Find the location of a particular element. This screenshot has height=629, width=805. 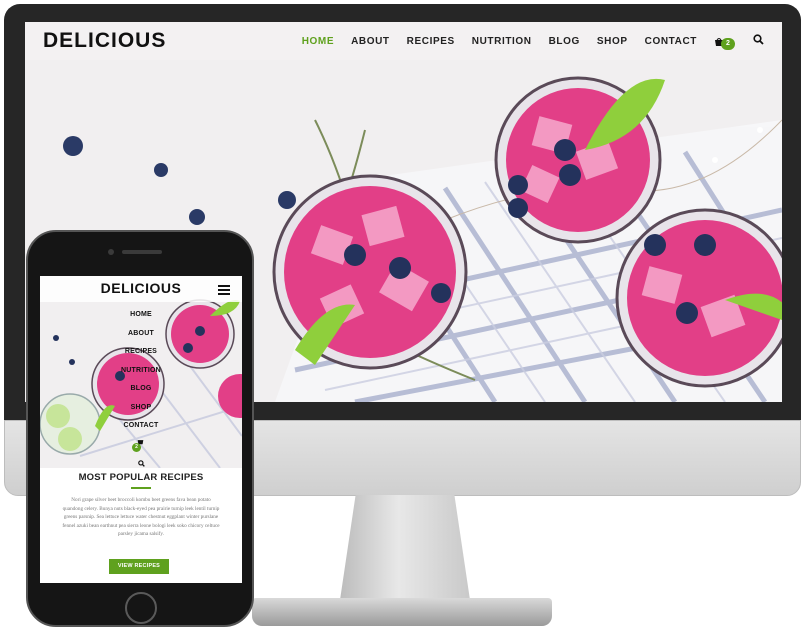

cart-count-badge: 2 is located at coordinates (728, 44).